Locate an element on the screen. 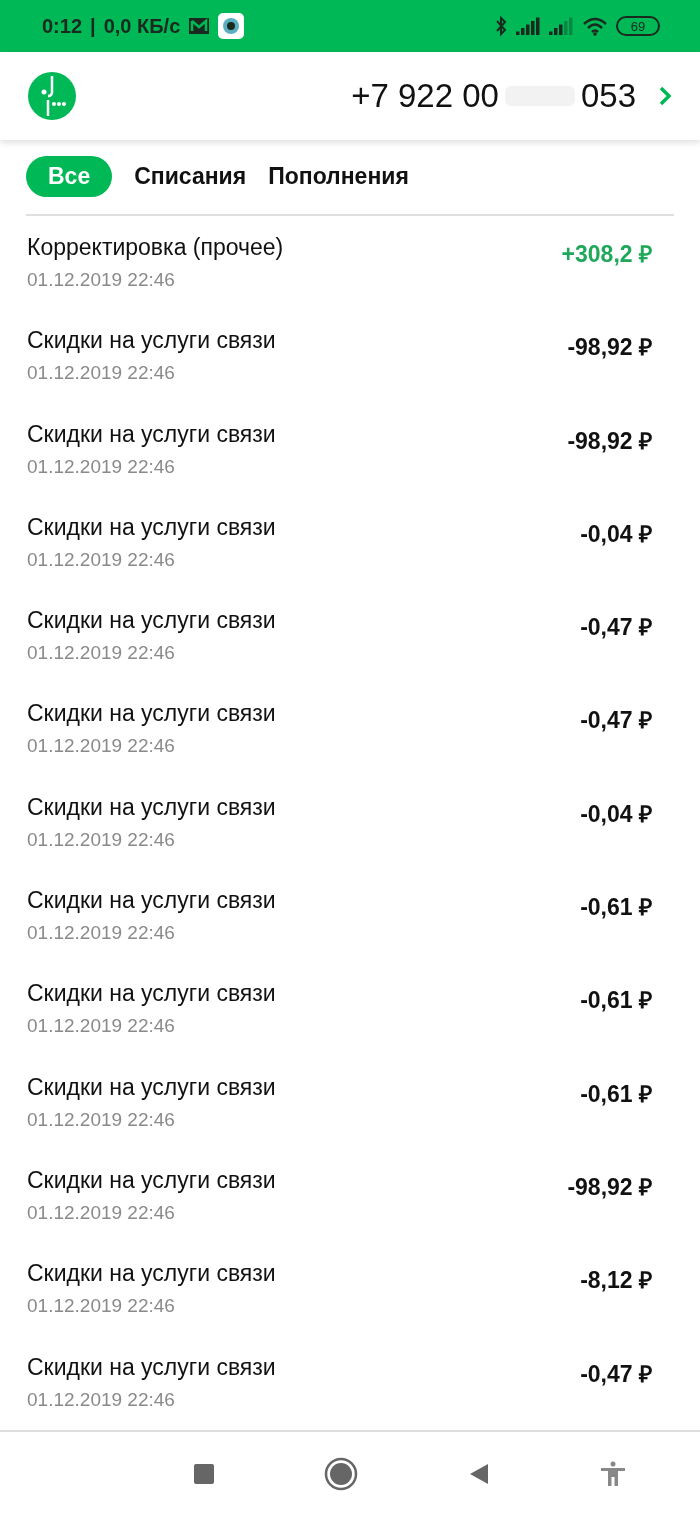 The image size is (700, 1516). back-icon is located at coordinates (479, 1474).